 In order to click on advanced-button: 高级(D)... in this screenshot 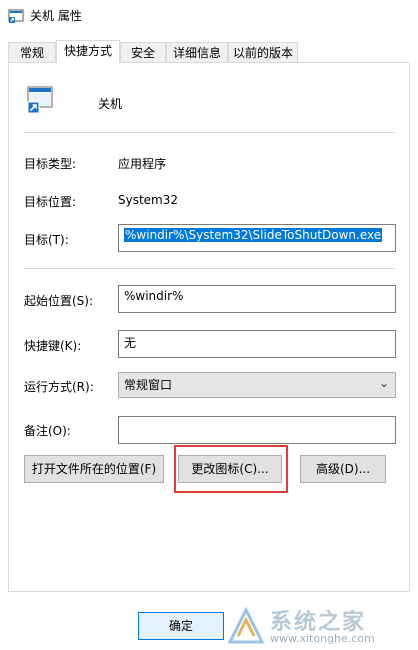, I will do `click(343, 469)`.